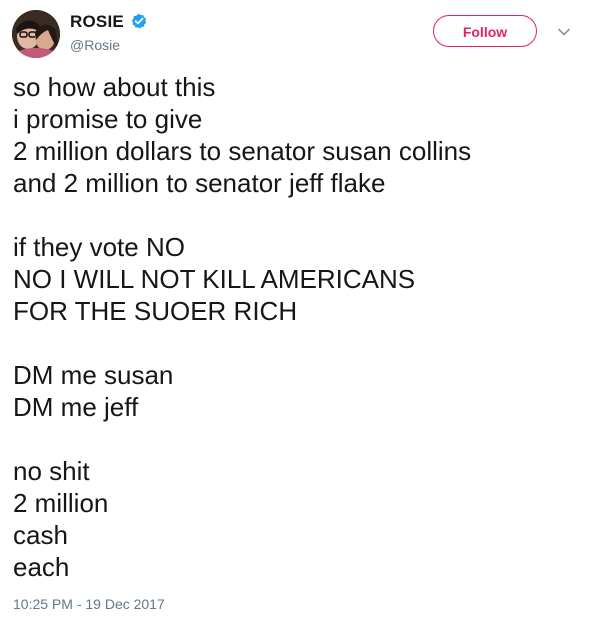  What do you see at coordinates (76, 407) in the screenshot?
I see `tweet-line: DM me jeff` at bounding box center [76, 407].